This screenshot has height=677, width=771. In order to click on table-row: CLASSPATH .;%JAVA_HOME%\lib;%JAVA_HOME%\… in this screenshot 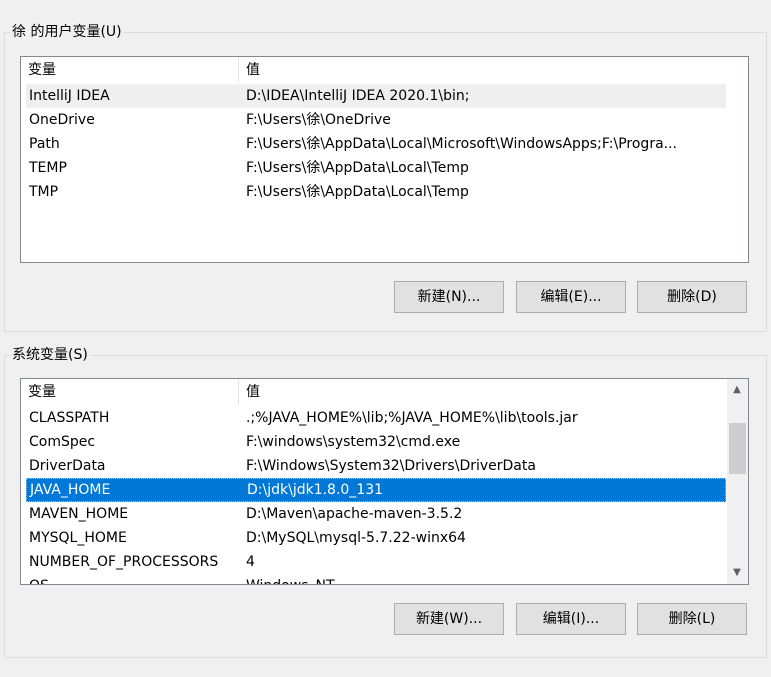, I will do `click(376, 418)`.